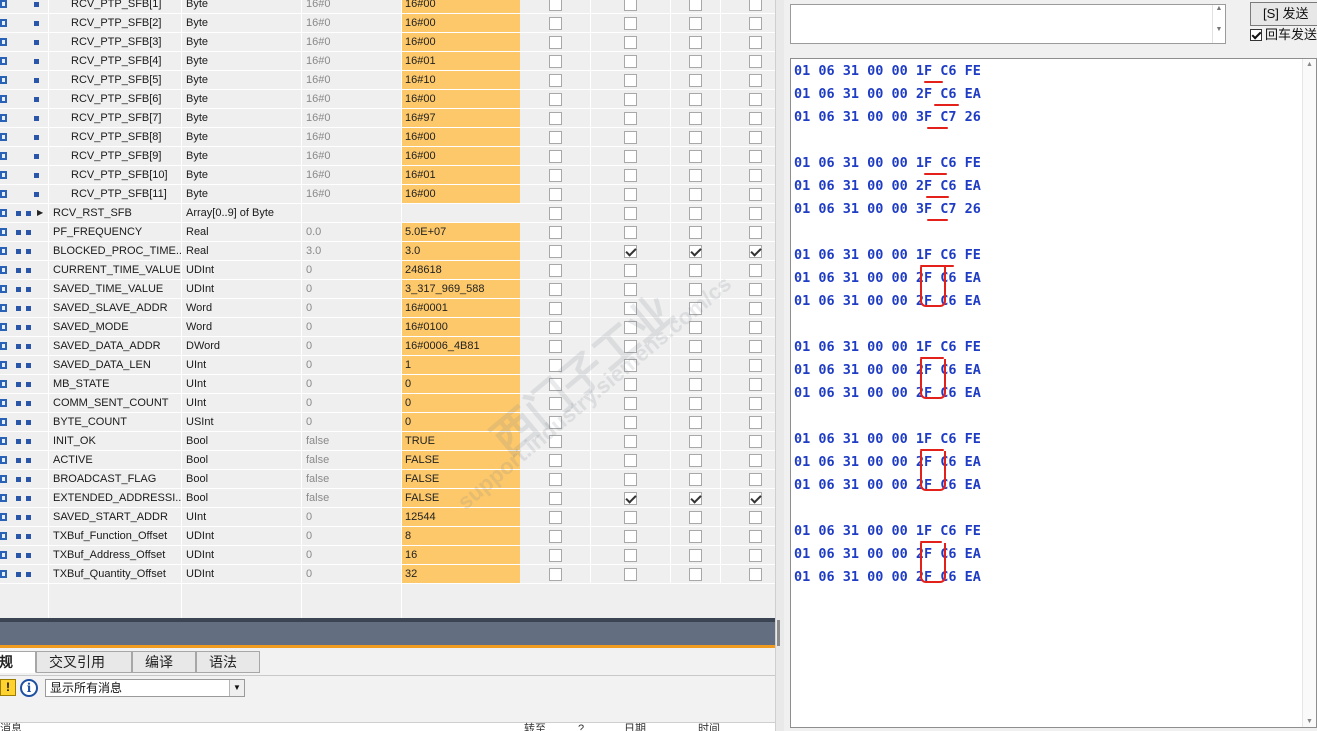 This screenshot has height=731, width=1317. I want to click on info-filter-icon: i, so click(29, 688).